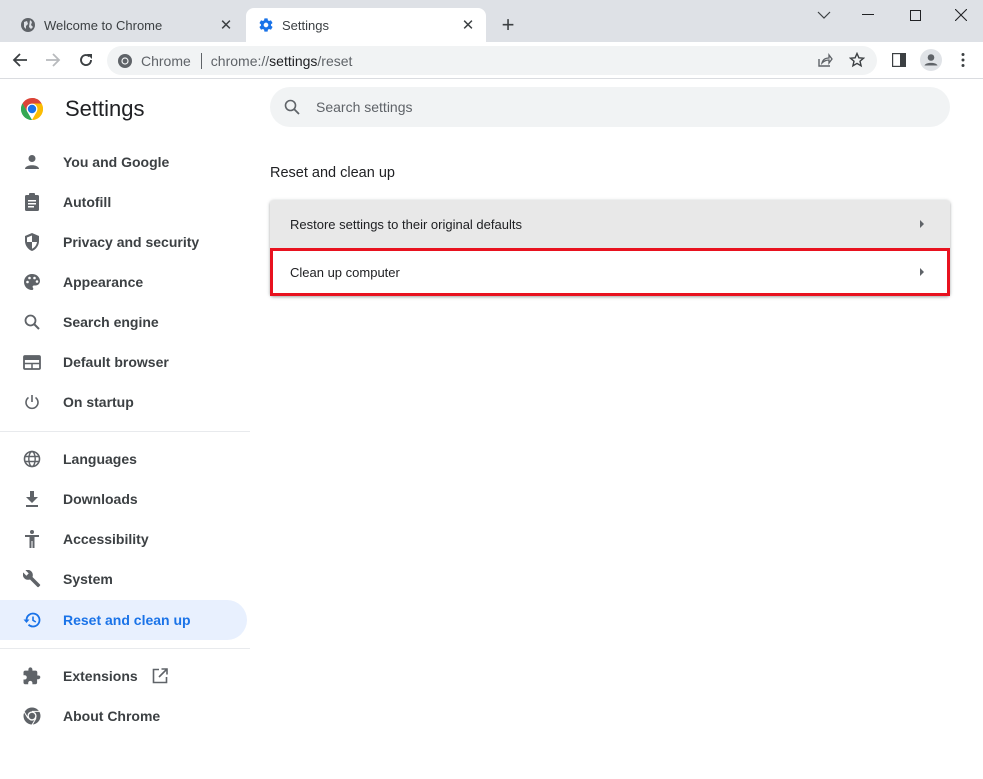 The image size is (983, 779). Describe the element at coordinates (100, 499) in the screenshot. I see `sidebar-item-label: Downloads` at that location.